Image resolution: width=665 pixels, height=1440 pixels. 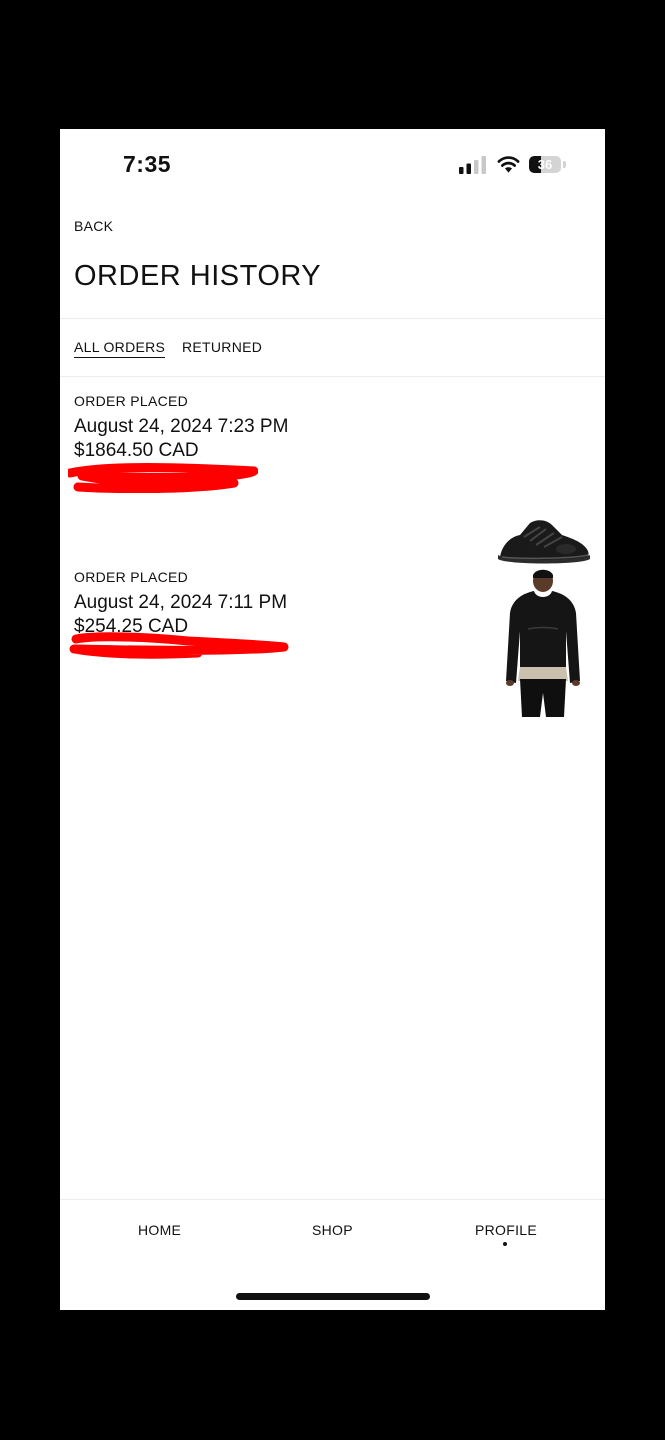 What do you see at coordinates (472, 165) in the screenshot?
I see `cellular-signal-icon` at bounding box center [472, 165].